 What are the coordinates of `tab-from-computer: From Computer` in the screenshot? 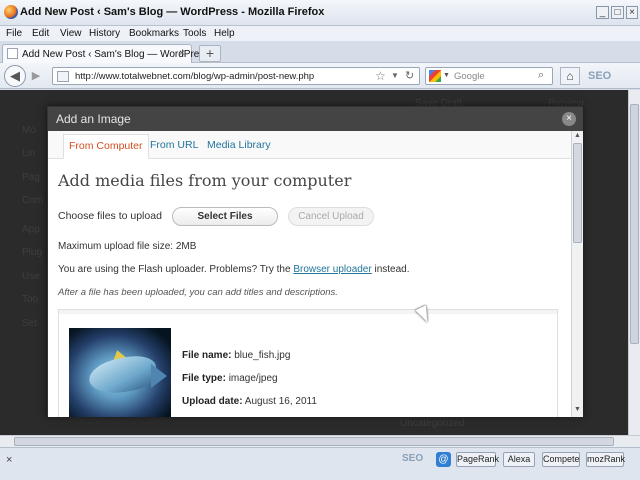 It's located at (106, 146).